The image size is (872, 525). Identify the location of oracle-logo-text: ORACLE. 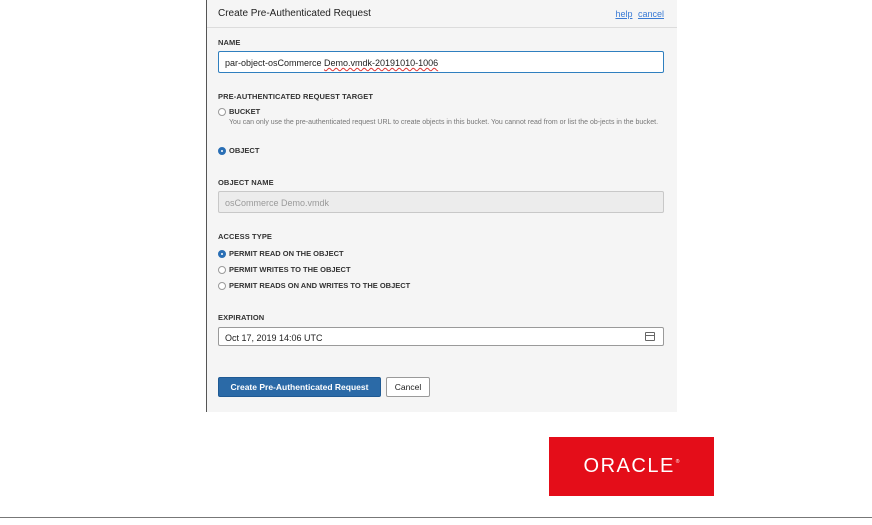
(629, 466).